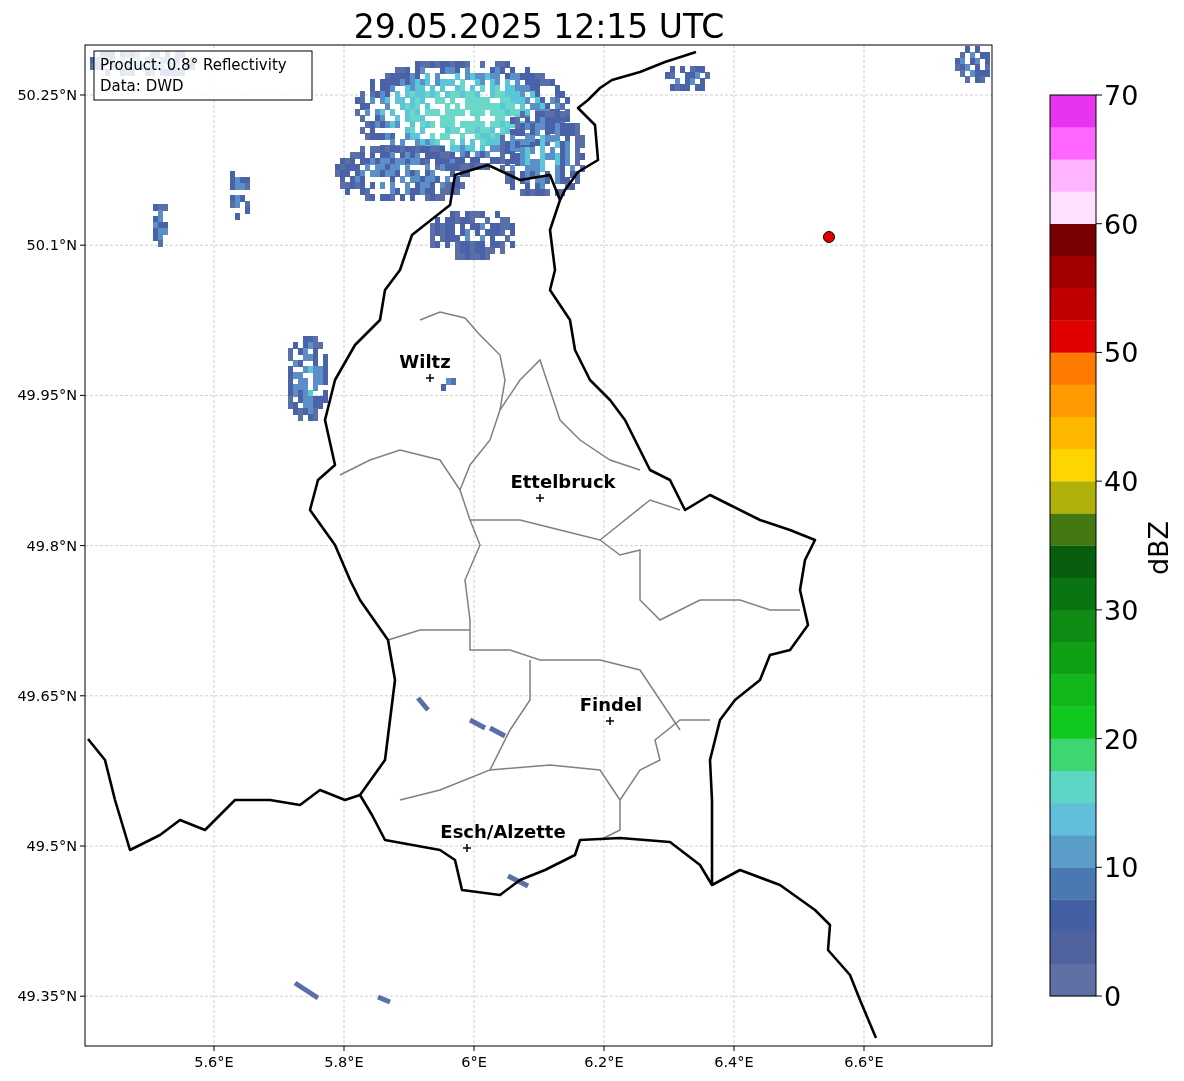 The image size is (1184, 1081). What do you see at coordinates (344, 1062) in the screenshot?
I see `longitude-label: 5.8°E` at bounding box center [344, 1062].